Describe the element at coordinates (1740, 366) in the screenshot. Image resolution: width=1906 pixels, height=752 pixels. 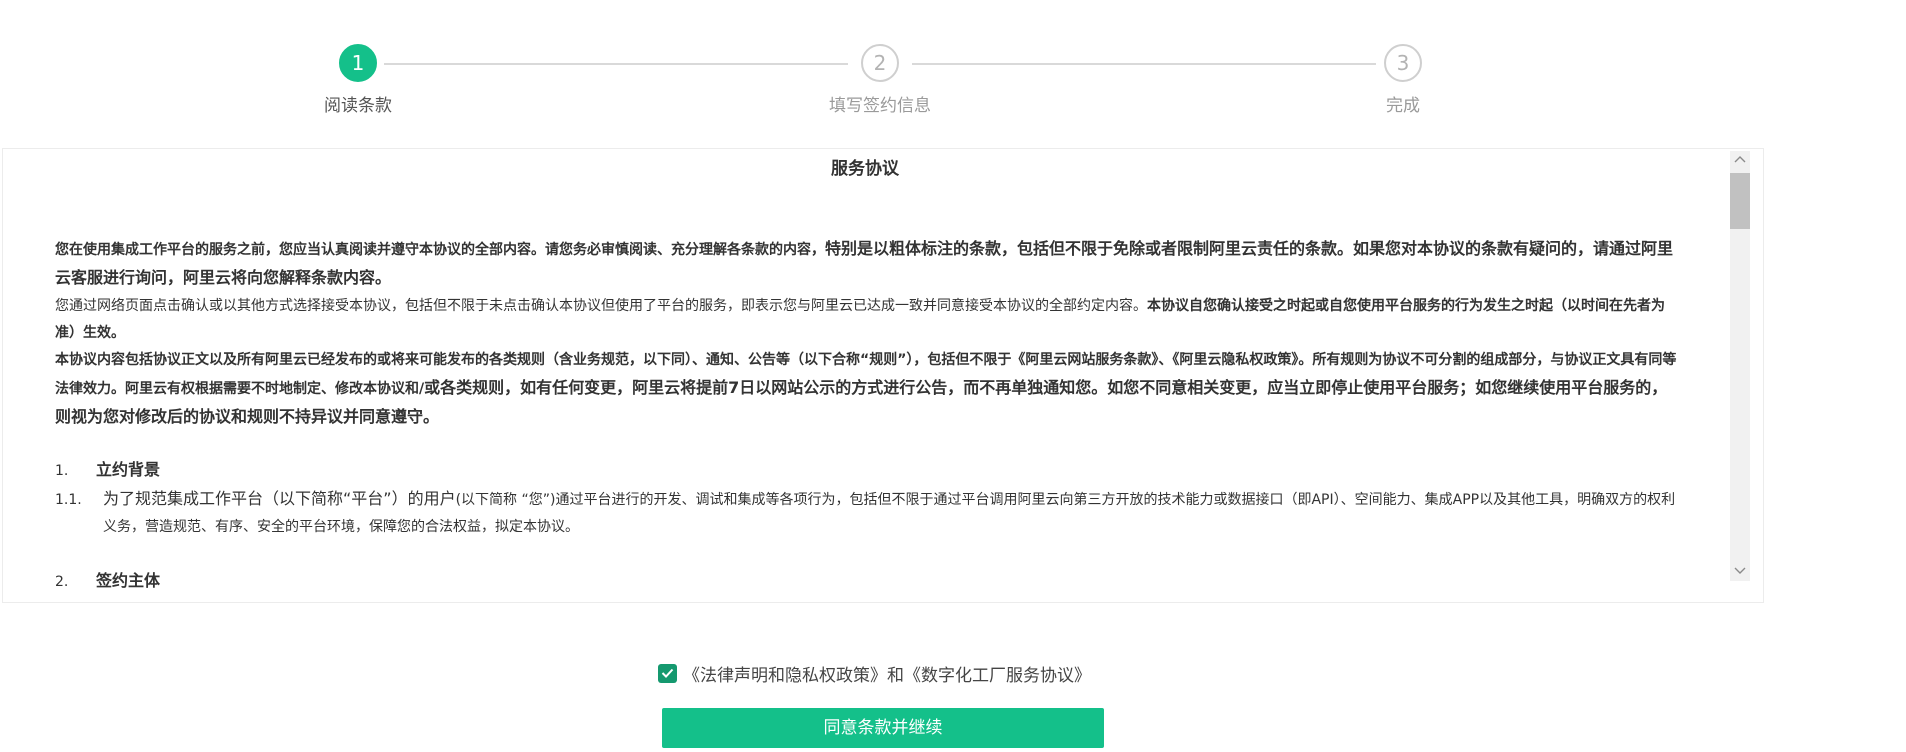
I see `vertical-scrollbar` at that location.